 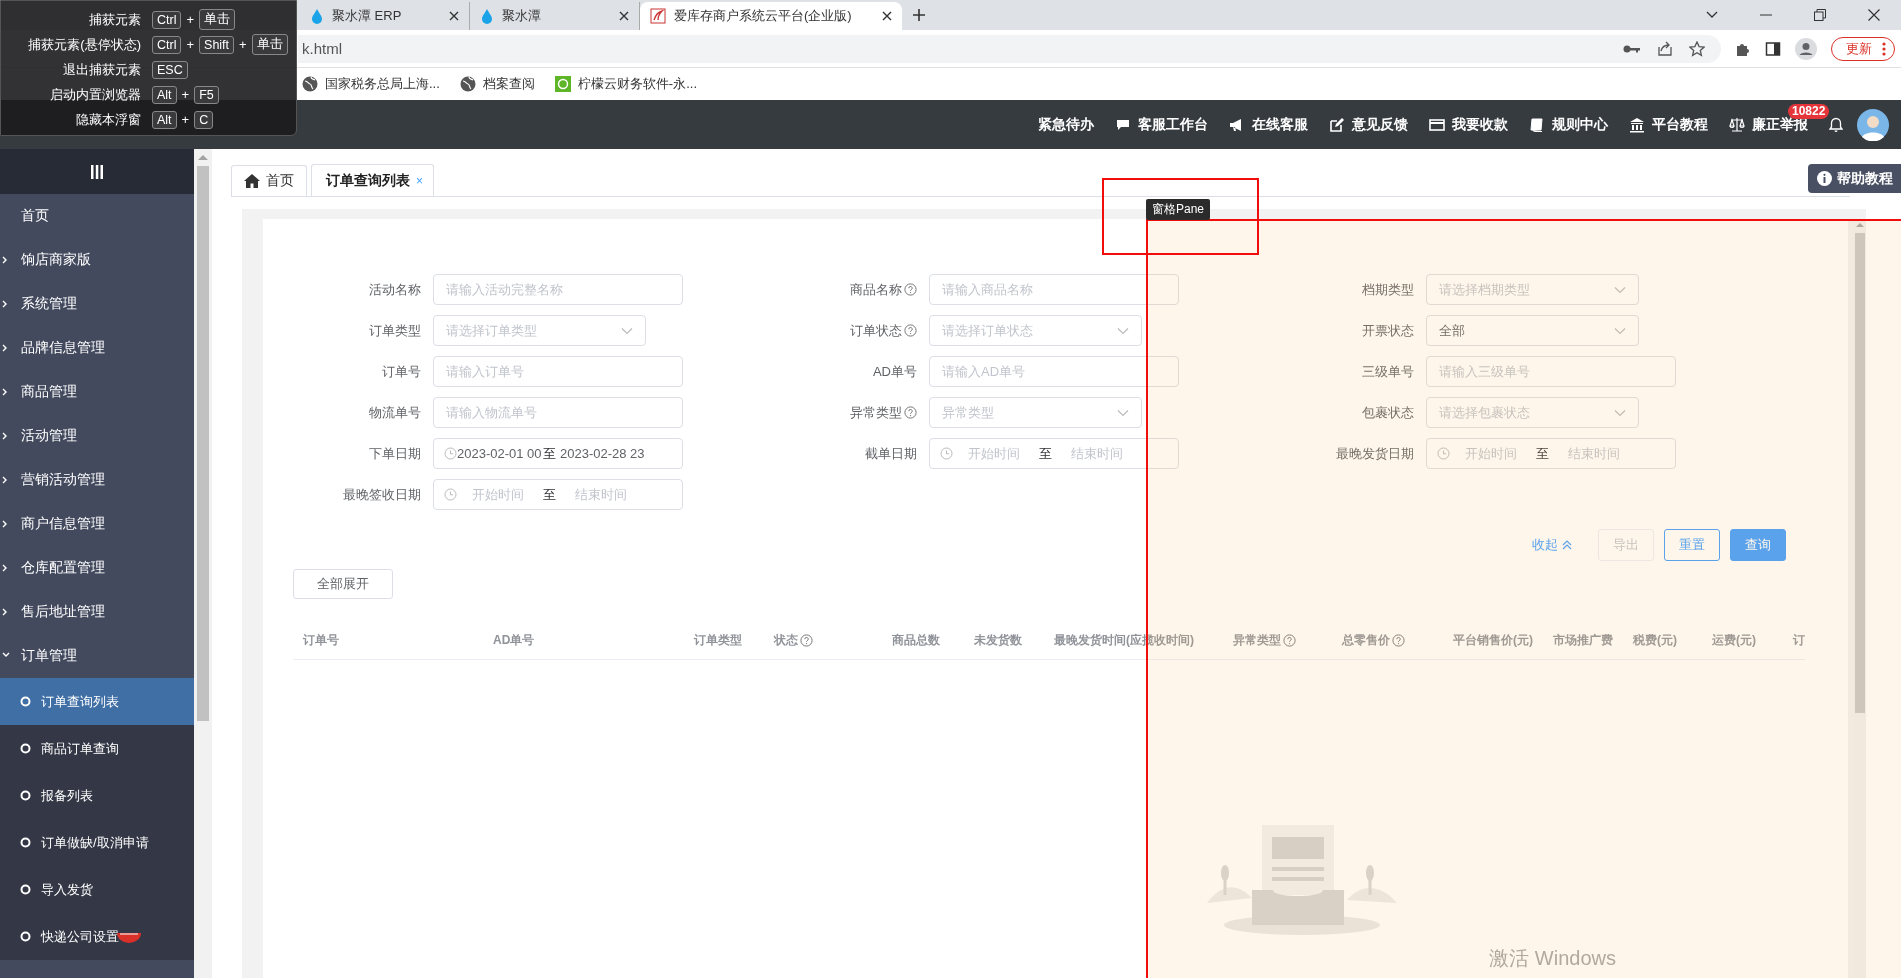 What do you see at coordinates (467, 84) in the screenshot?
I see `globe-icon` at bounding box center [467, 84].